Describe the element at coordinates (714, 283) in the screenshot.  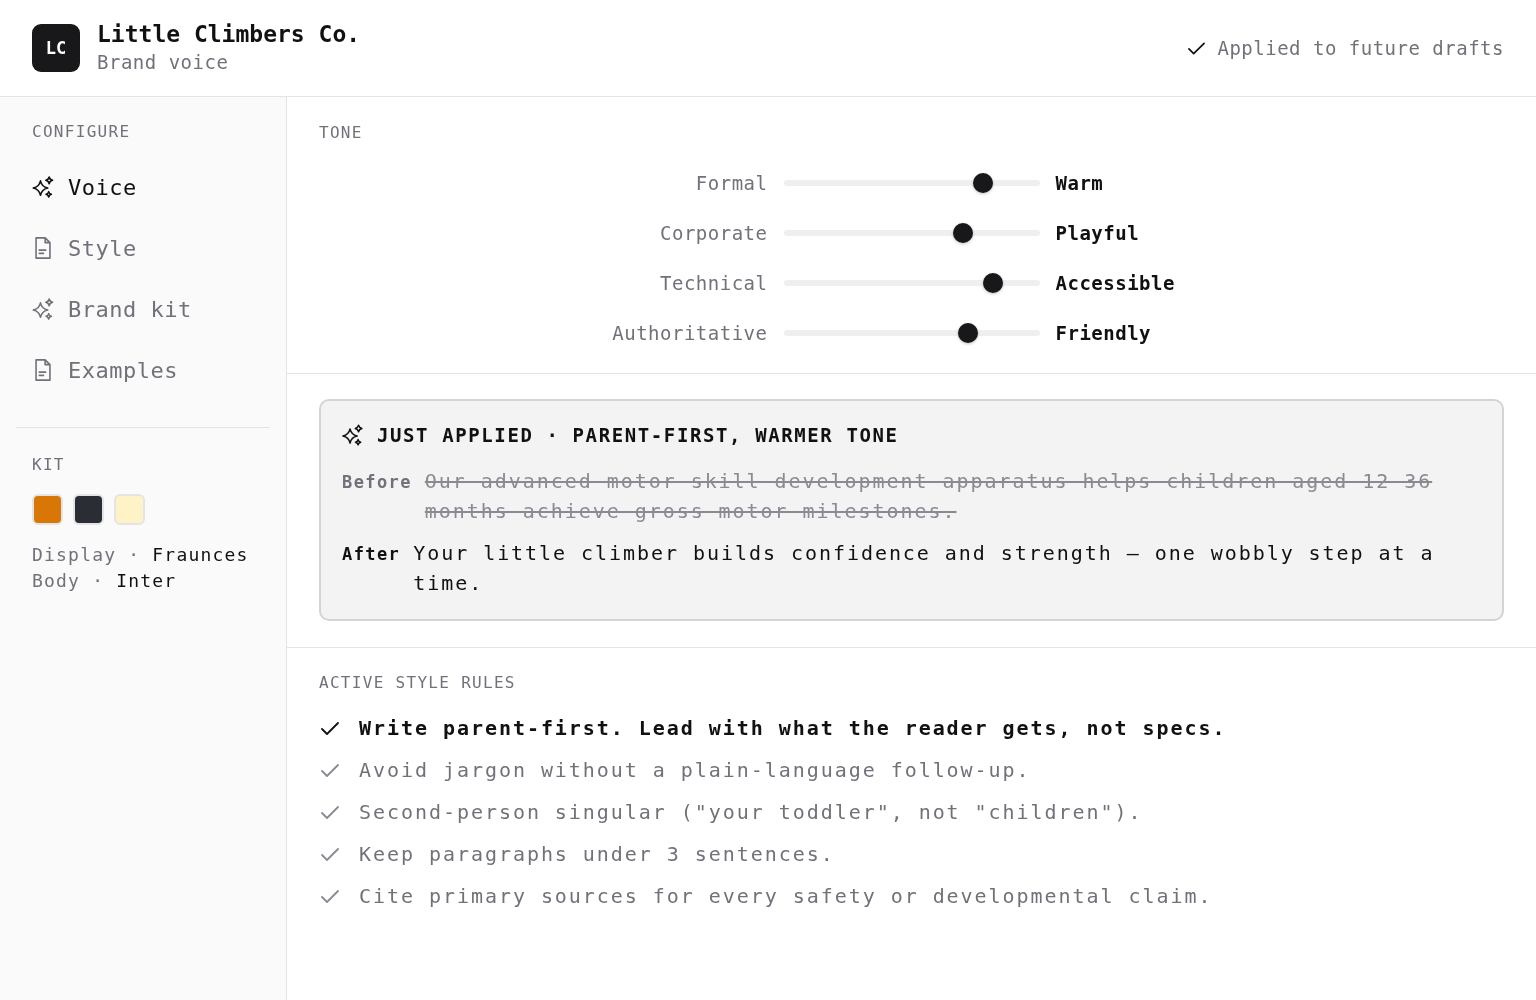
I see `slider-left-label: Technical` at that location.